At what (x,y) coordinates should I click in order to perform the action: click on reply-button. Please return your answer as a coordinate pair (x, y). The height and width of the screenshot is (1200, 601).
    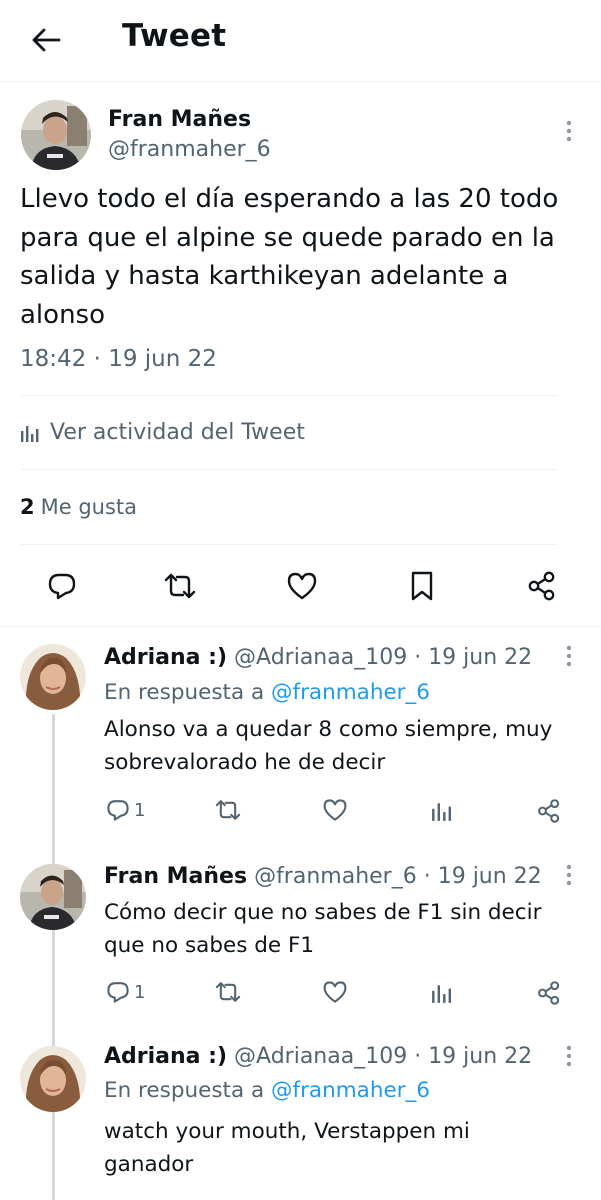
    Looking at the image, I should click on (62, 586).